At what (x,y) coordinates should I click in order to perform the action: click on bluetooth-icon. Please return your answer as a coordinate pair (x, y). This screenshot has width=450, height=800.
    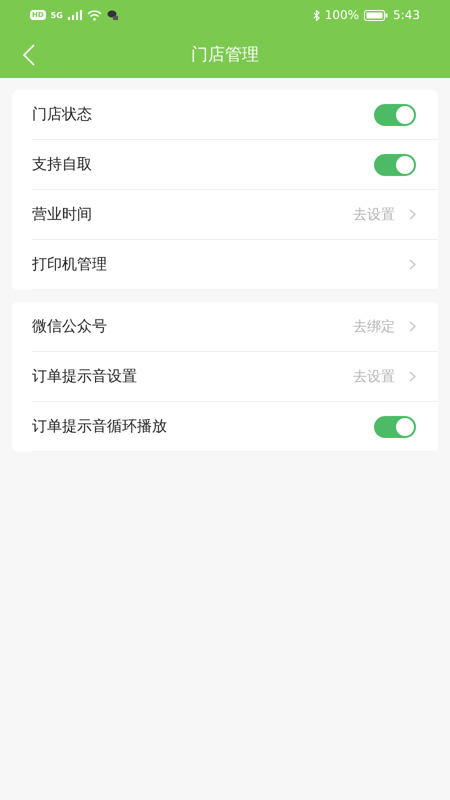
    Looking at the image, I should click on (316, 15).